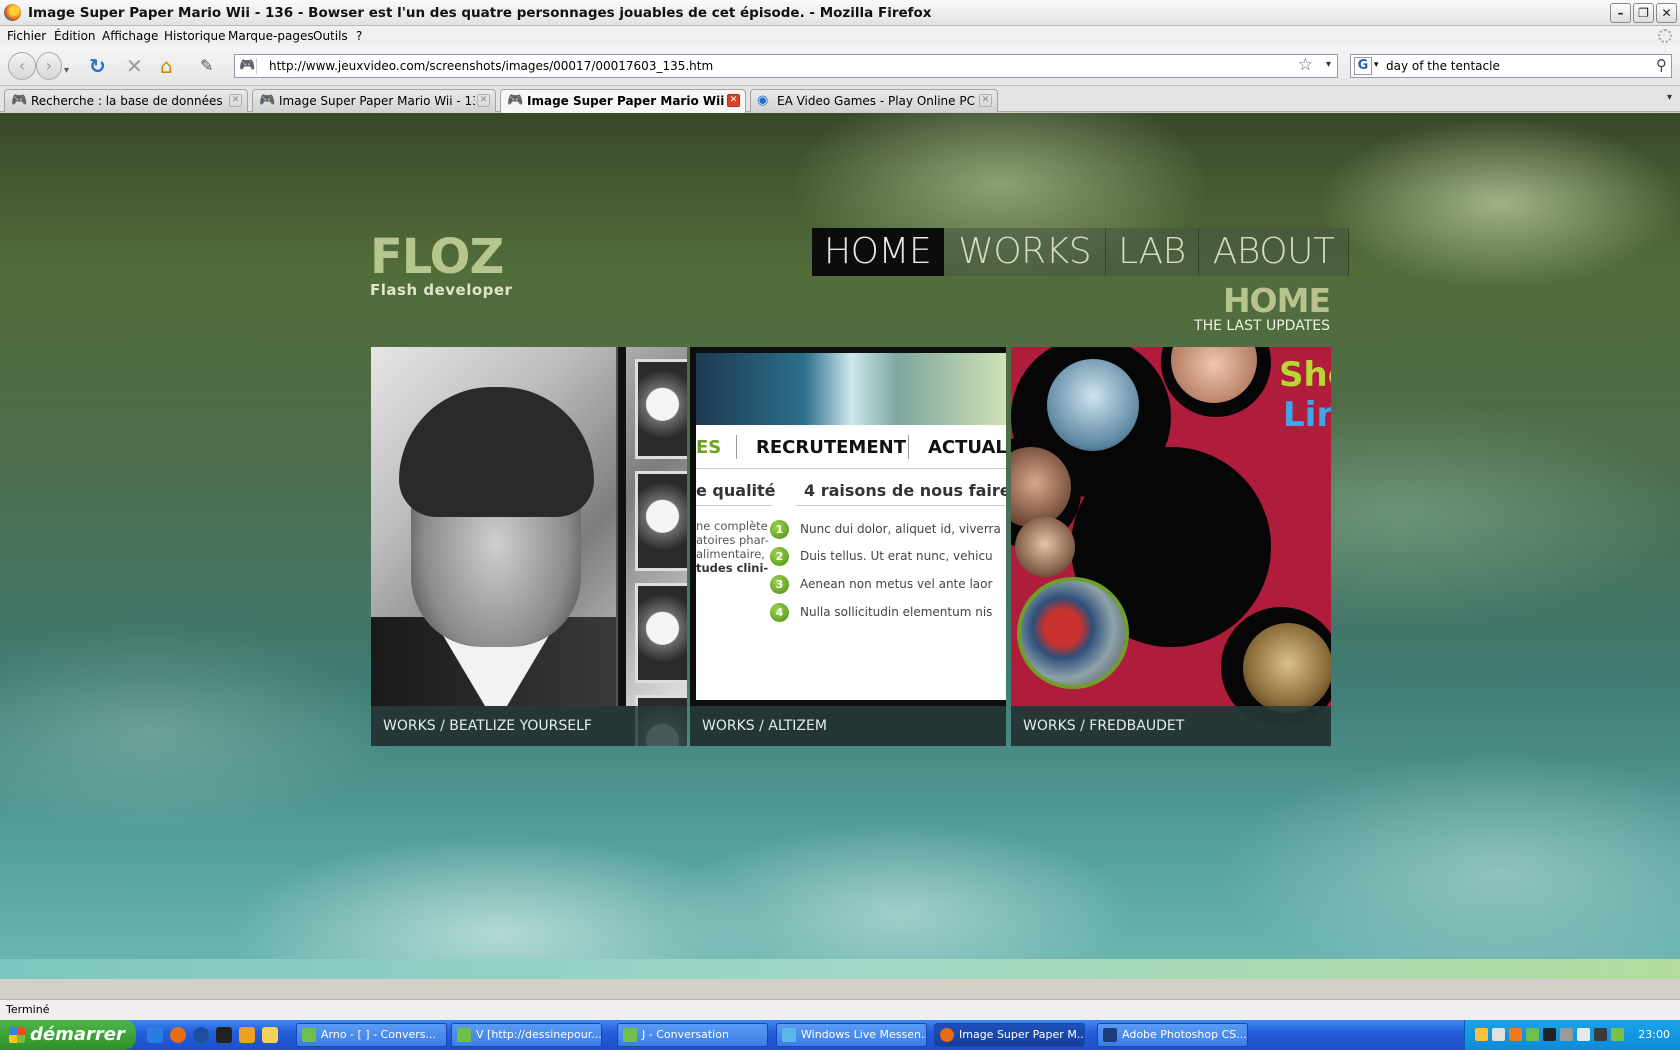 The height and width of the screenshot is (1050, 1680). What do you see at coordinates (1511, 66) in the screenshot?
I see `search-box: G ▾ day of the tentacle ⚲` at bounding box center [1511, 66].